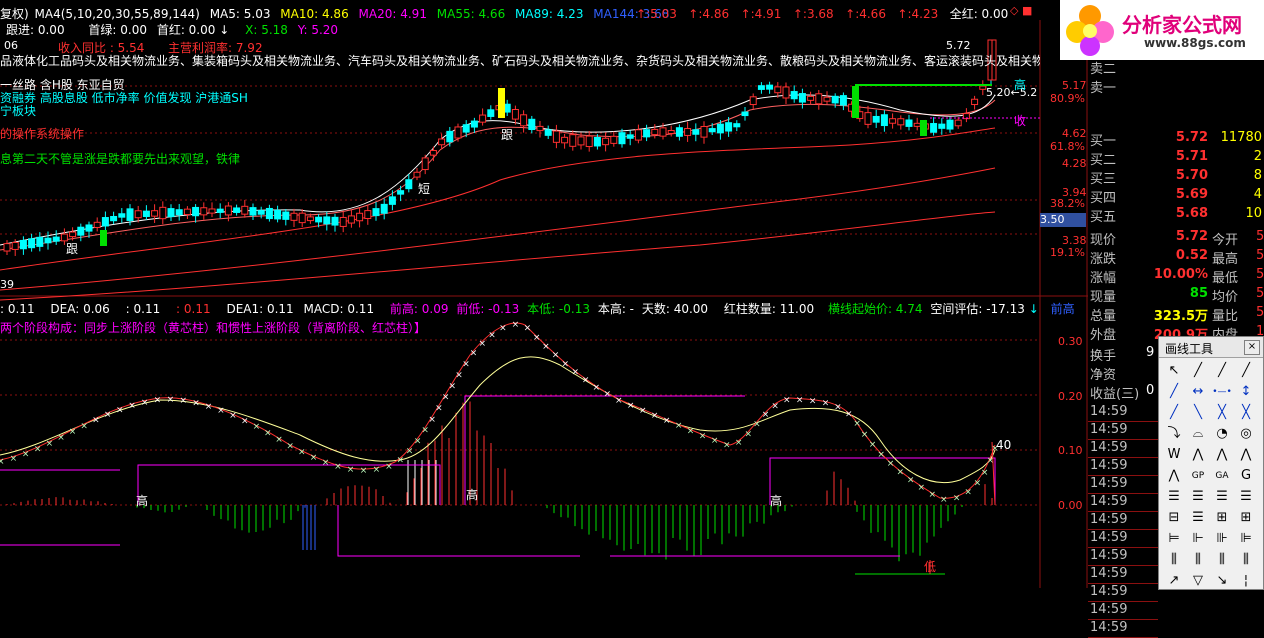 The width and height of the screenshot is (1264, 638). I want to click on bars3-icon: ⫼, so click(1222, 560).